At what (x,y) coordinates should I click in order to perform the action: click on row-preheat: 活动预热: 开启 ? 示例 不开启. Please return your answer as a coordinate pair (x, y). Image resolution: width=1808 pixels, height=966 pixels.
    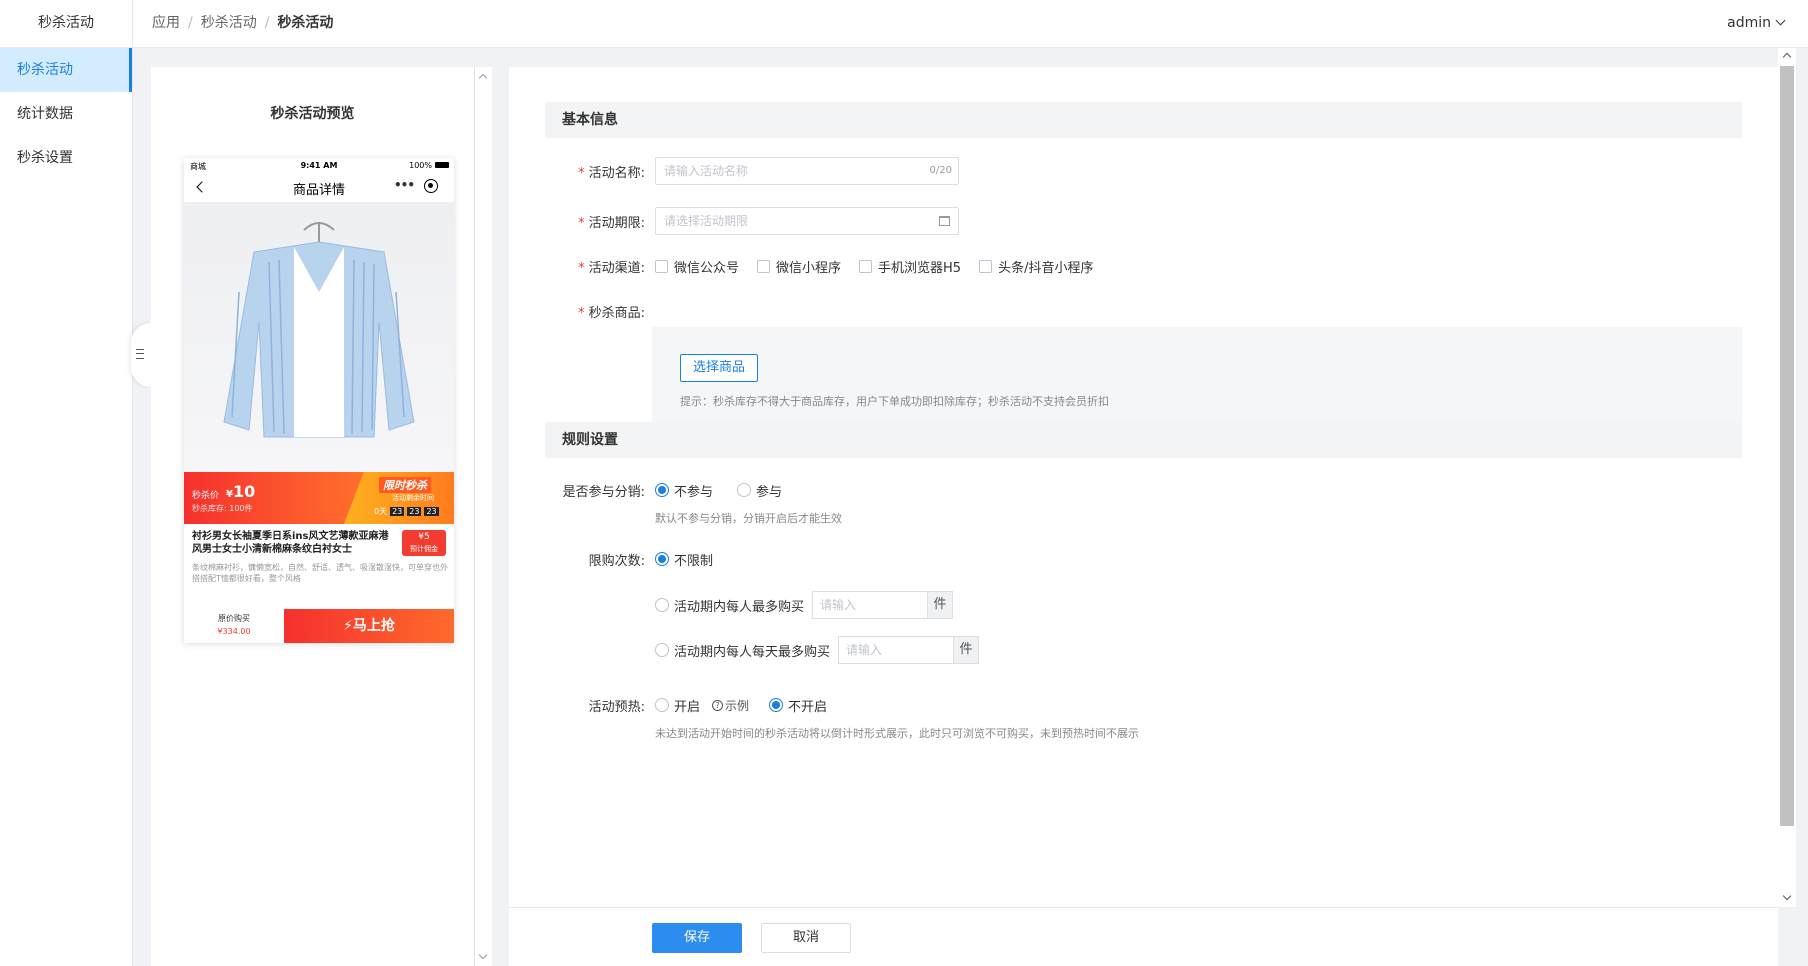
    Looking at the image, I should click on (698, 705).